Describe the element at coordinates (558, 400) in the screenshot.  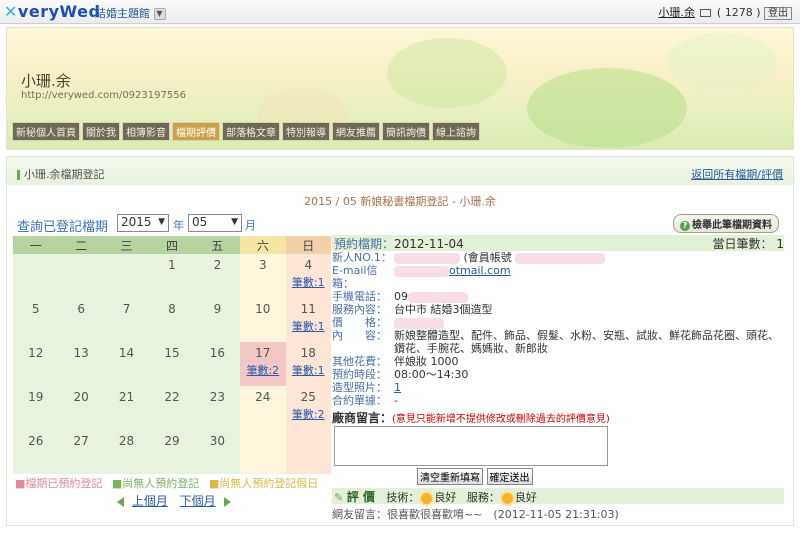
I see `contract-row: 合約單據： -` at that location.